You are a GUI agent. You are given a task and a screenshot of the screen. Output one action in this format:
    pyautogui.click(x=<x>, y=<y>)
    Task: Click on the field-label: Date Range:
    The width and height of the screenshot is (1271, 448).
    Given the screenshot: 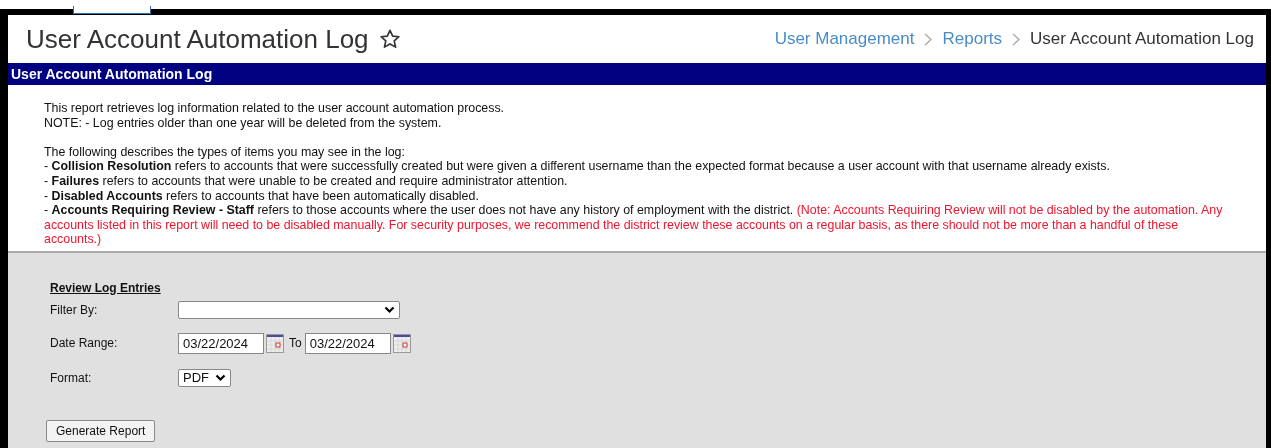 What is the action you would take?
    pyautogui.click(x=84, y=343)
    